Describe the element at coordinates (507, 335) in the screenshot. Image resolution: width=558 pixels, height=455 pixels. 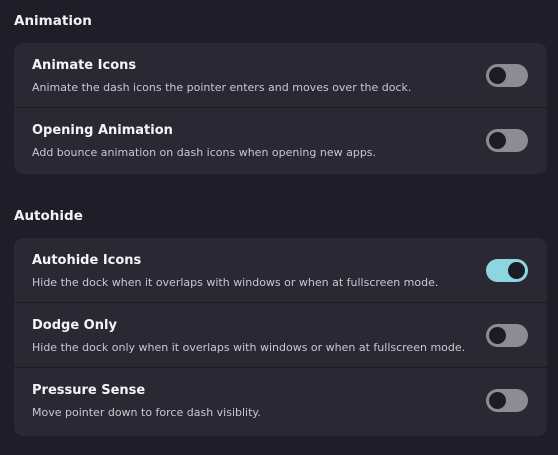
I see `dodge-only-toggle` at that location.